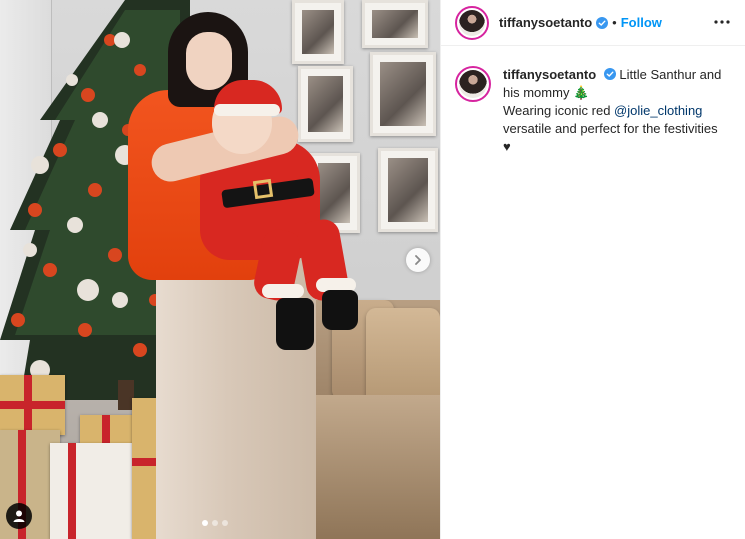  What do you see at coordinates (263, 189) in the screenshot?
I see `belt-buckle` at bounding box center [263, 189].